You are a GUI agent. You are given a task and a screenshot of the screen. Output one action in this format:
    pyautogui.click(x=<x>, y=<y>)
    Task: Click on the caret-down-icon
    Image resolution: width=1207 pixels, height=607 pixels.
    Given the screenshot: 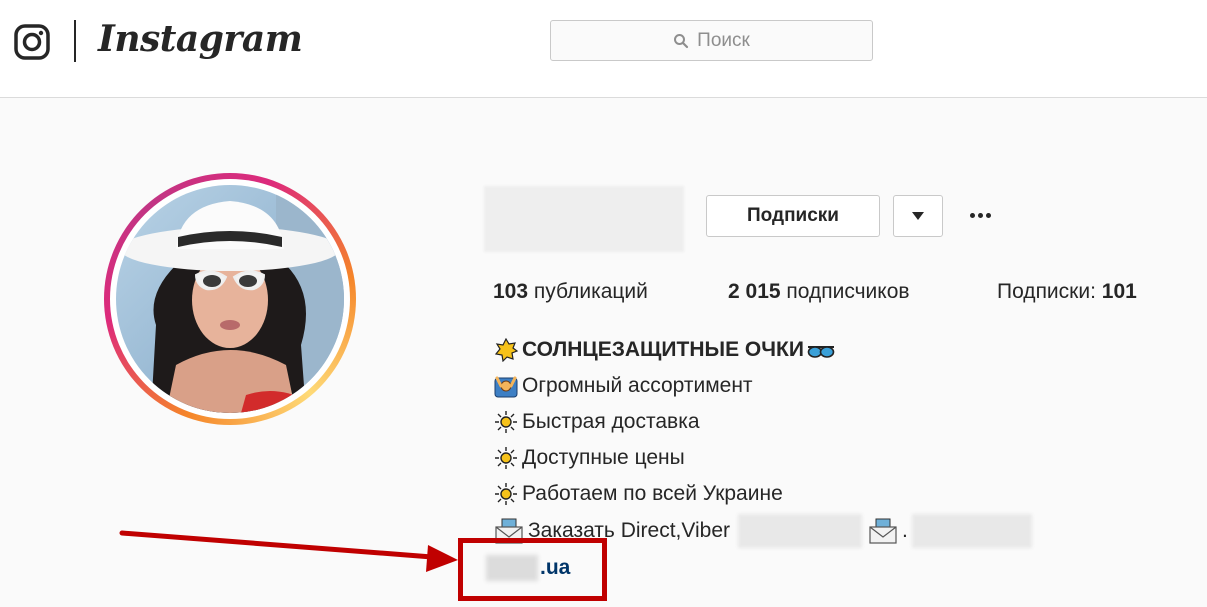 What is the action you would take?
    pyautogui.click(x=918, y=216)
    